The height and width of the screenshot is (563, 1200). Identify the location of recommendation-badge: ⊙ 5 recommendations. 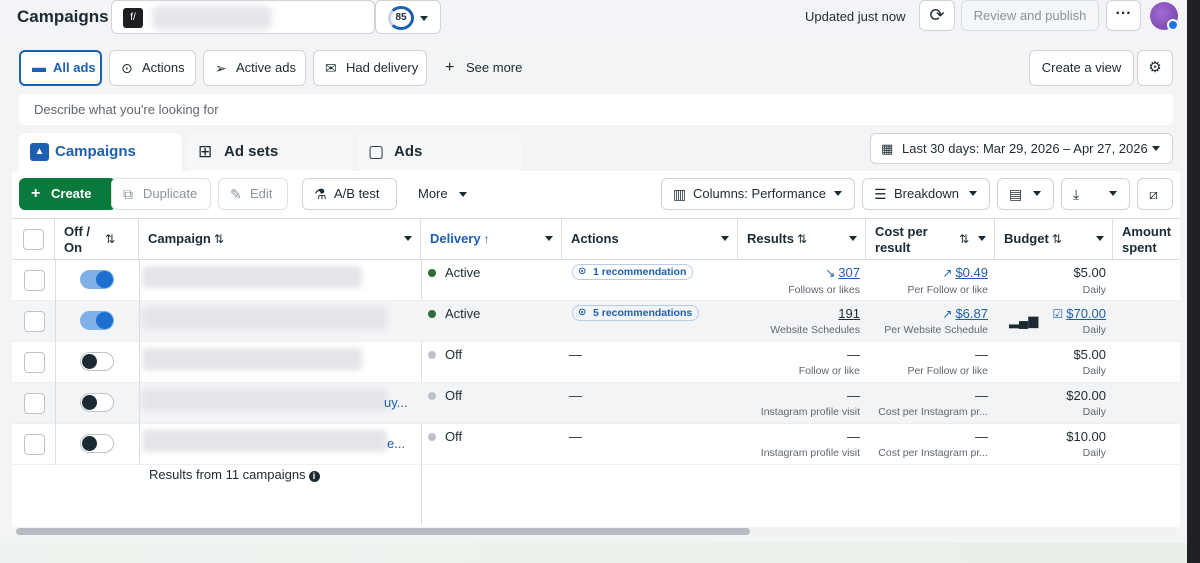
(636, 313).